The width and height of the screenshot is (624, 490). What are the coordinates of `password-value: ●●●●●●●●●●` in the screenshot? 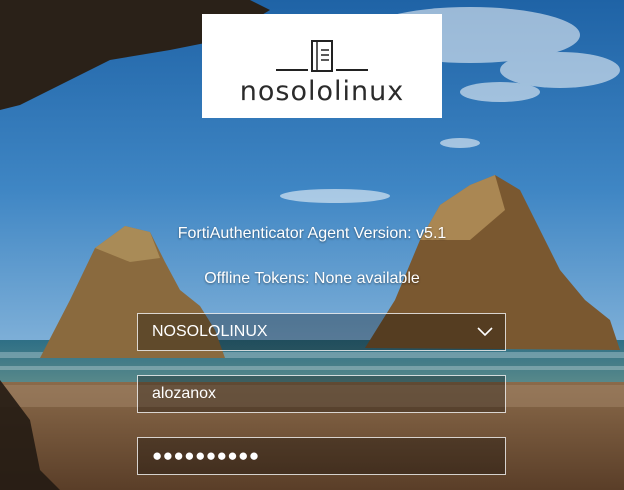 It's located at (206, 455).